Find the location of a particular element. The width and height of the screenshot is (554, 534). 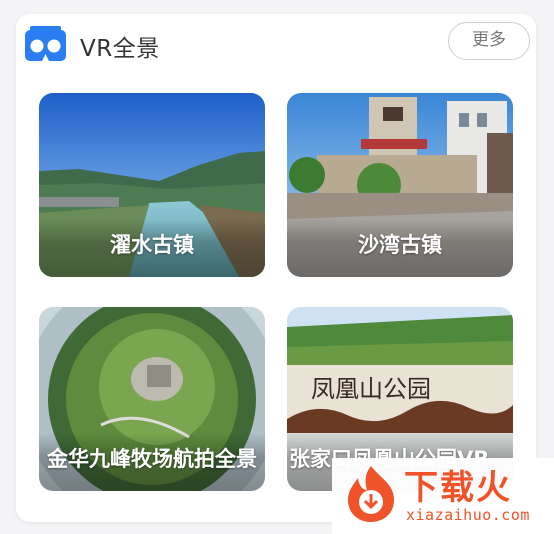

tile-label: 金华九峰牧场航拍全景 is located at coordinates (152, 459).